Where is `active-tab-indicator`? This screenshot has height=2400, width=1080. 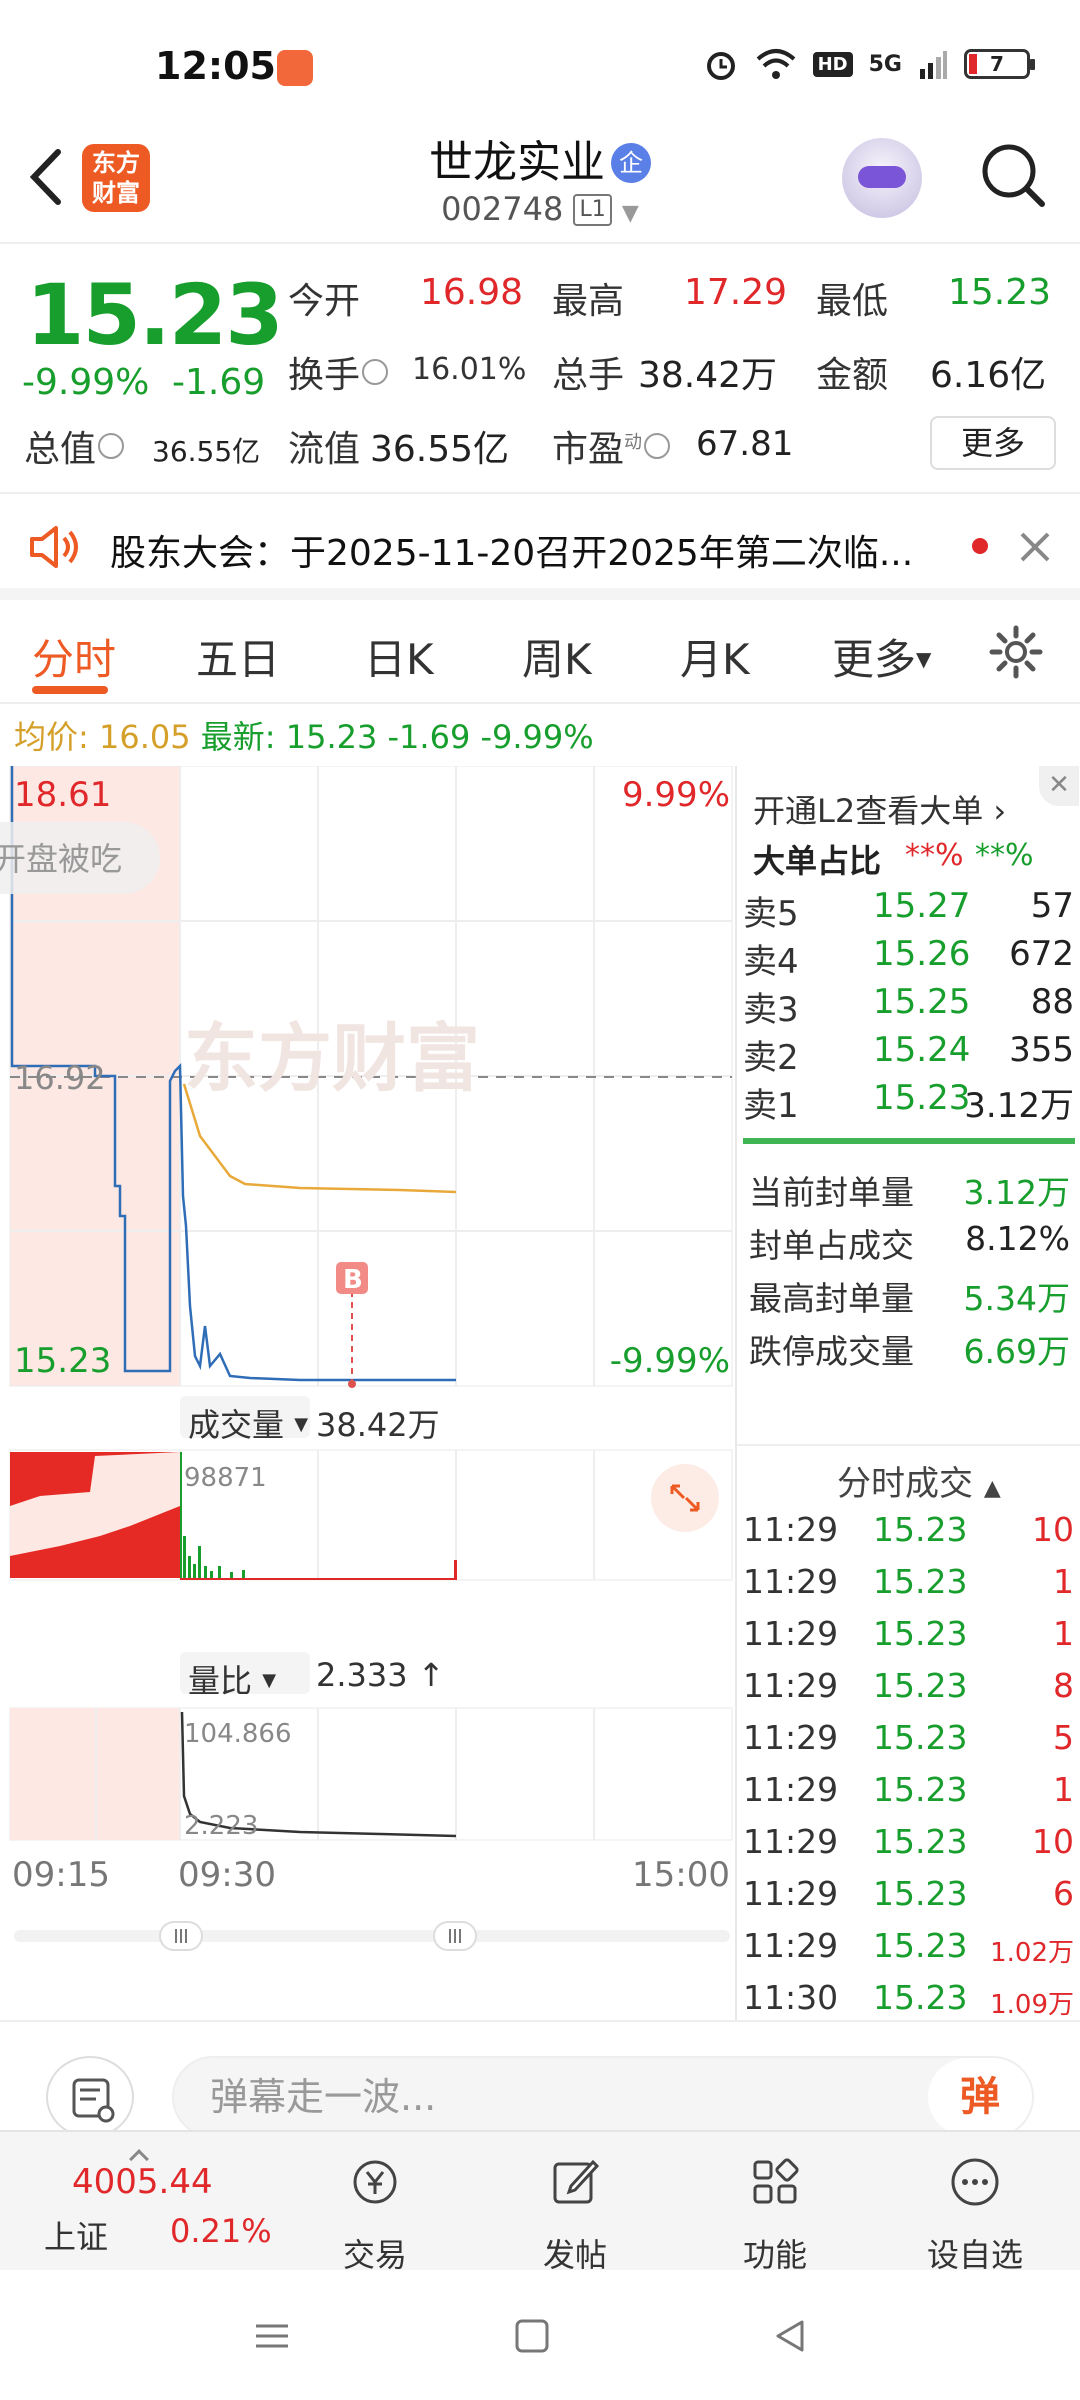 active-tab-indicator is located at coordinates (70, 690).